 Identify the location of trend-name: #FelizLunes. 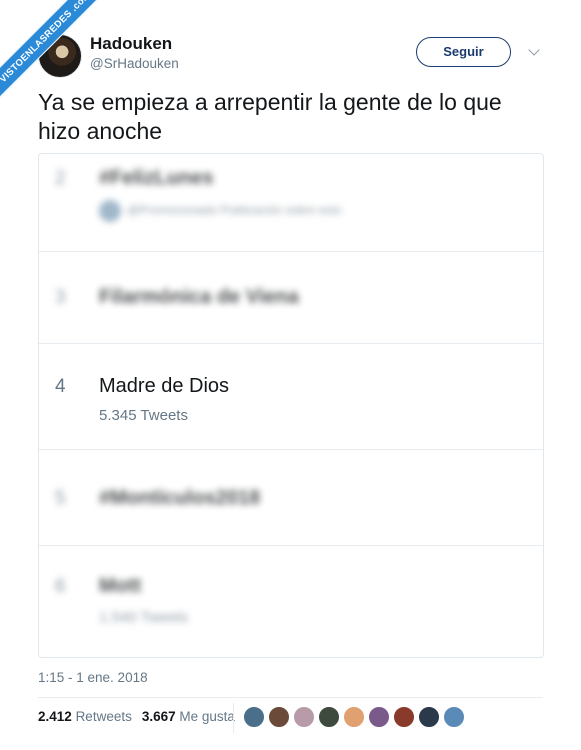
(156, 178).